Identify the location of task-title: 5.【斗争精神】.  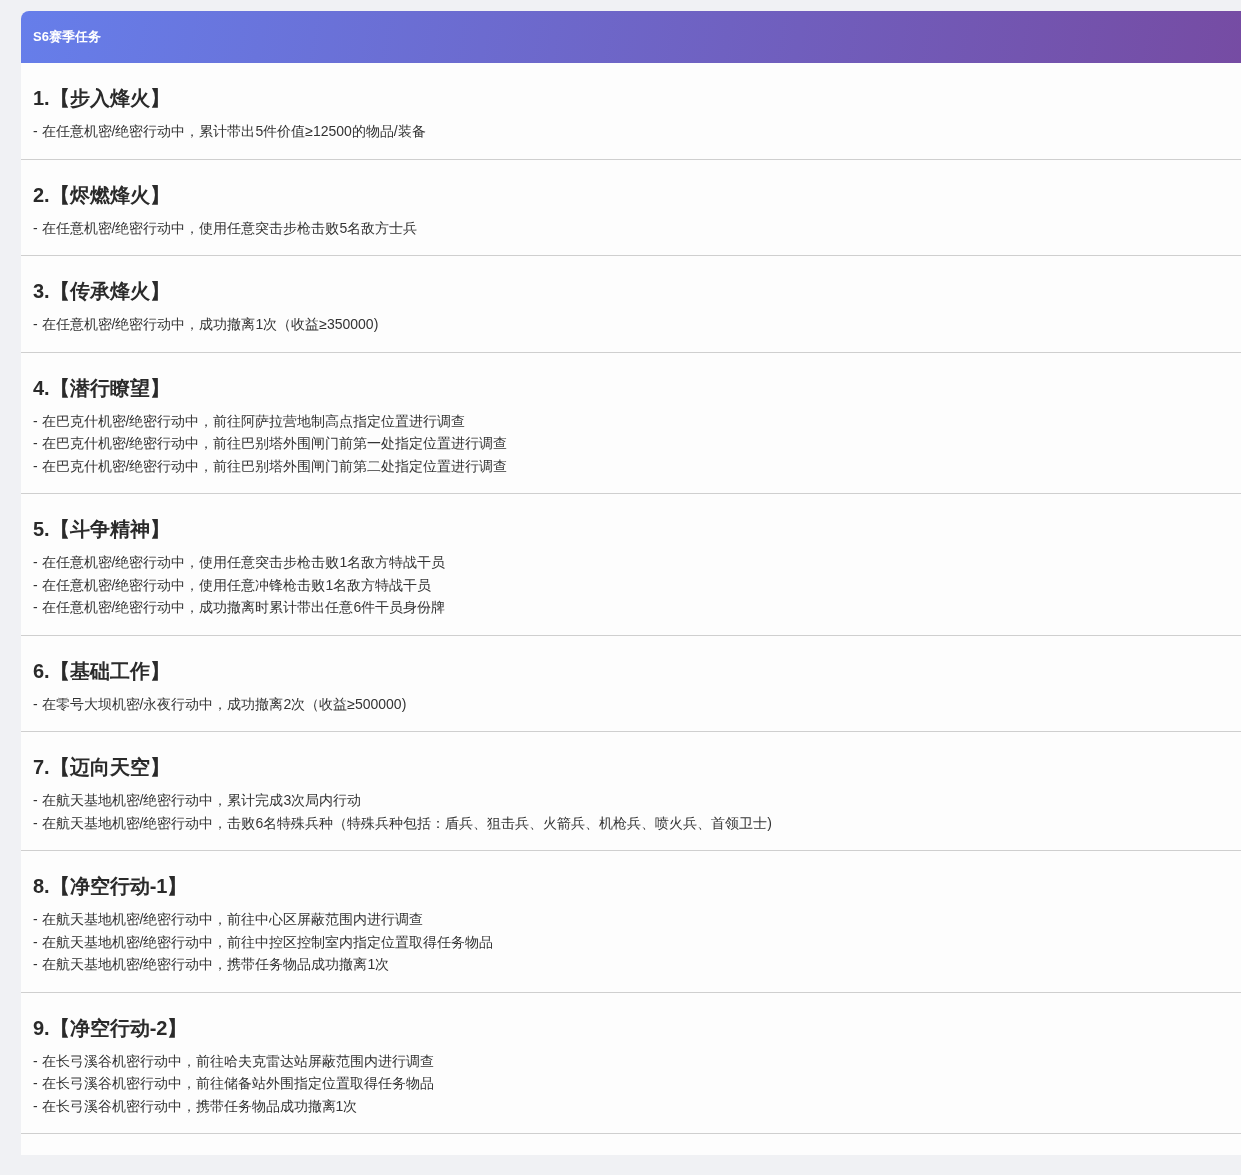
(102, 529).